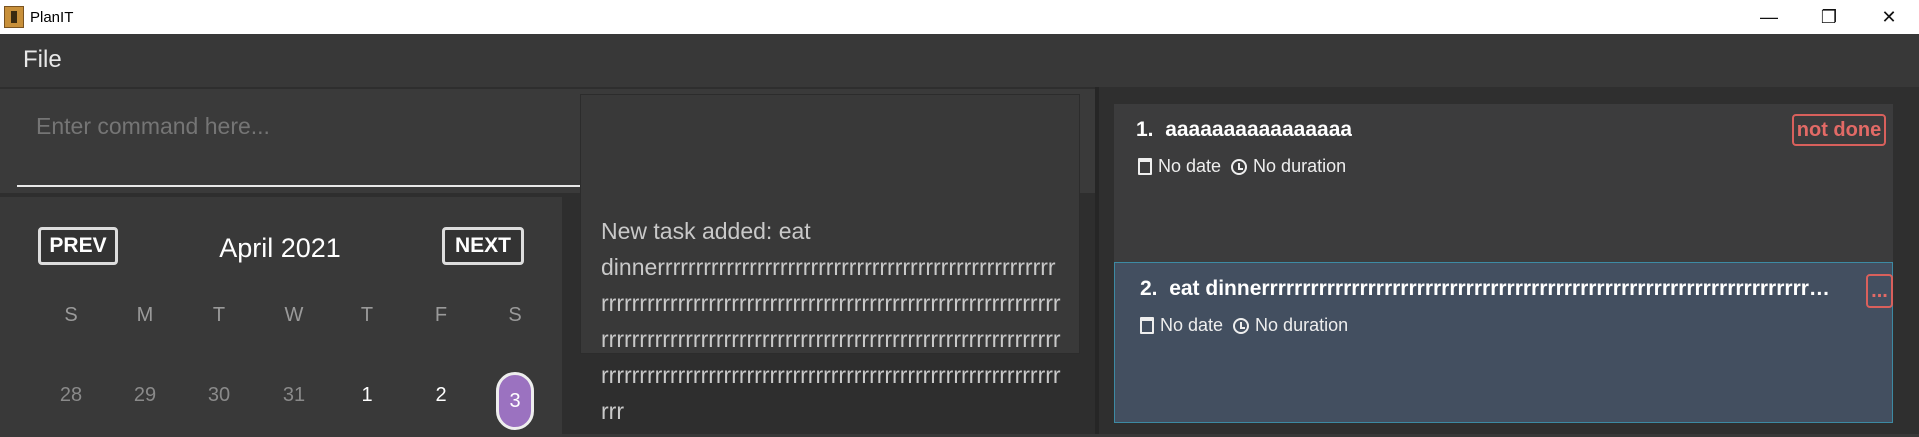  Describe the element at coordinates (441, 315) in the screenshot. I see `weekday-label: F` at that location.